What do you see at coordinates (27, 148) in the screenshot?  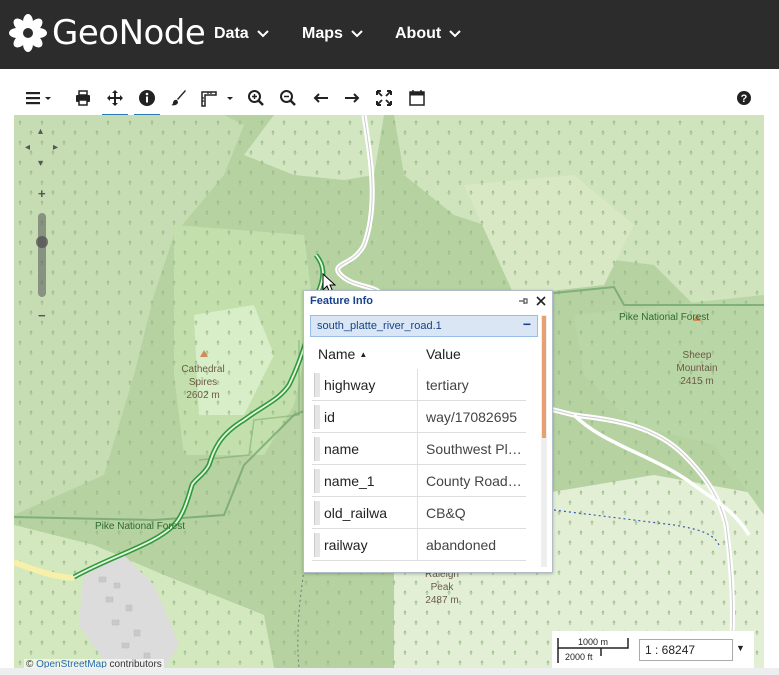 I see `pan-west-icon: ◂` at bounding box center [27, 148].